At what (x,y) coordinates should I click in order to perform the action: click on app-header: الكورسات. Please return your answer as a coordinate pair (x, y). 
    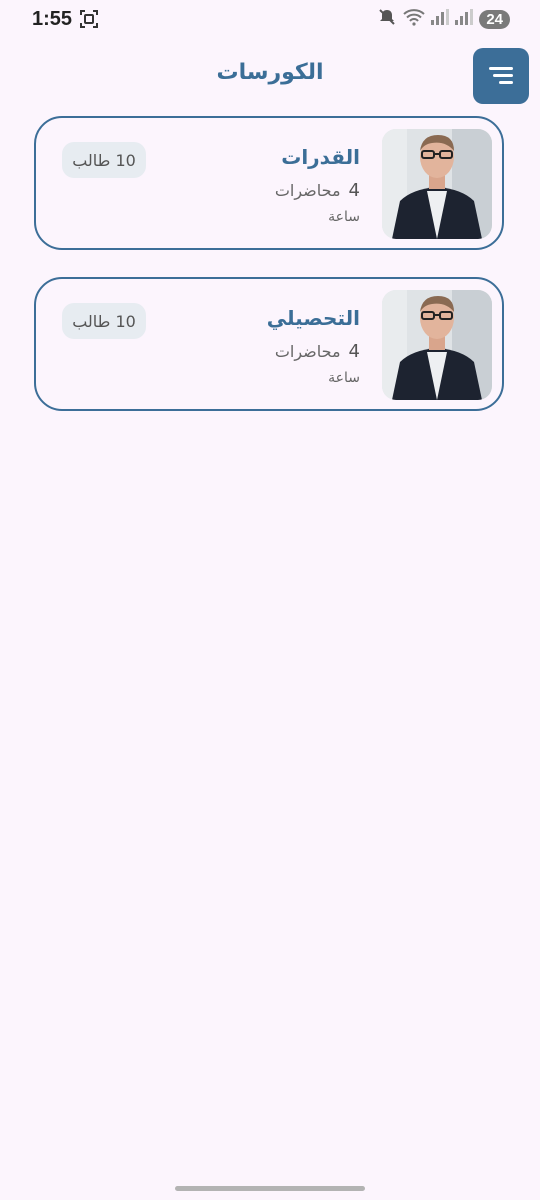
    Looking at the image, I should click on (270, 76).